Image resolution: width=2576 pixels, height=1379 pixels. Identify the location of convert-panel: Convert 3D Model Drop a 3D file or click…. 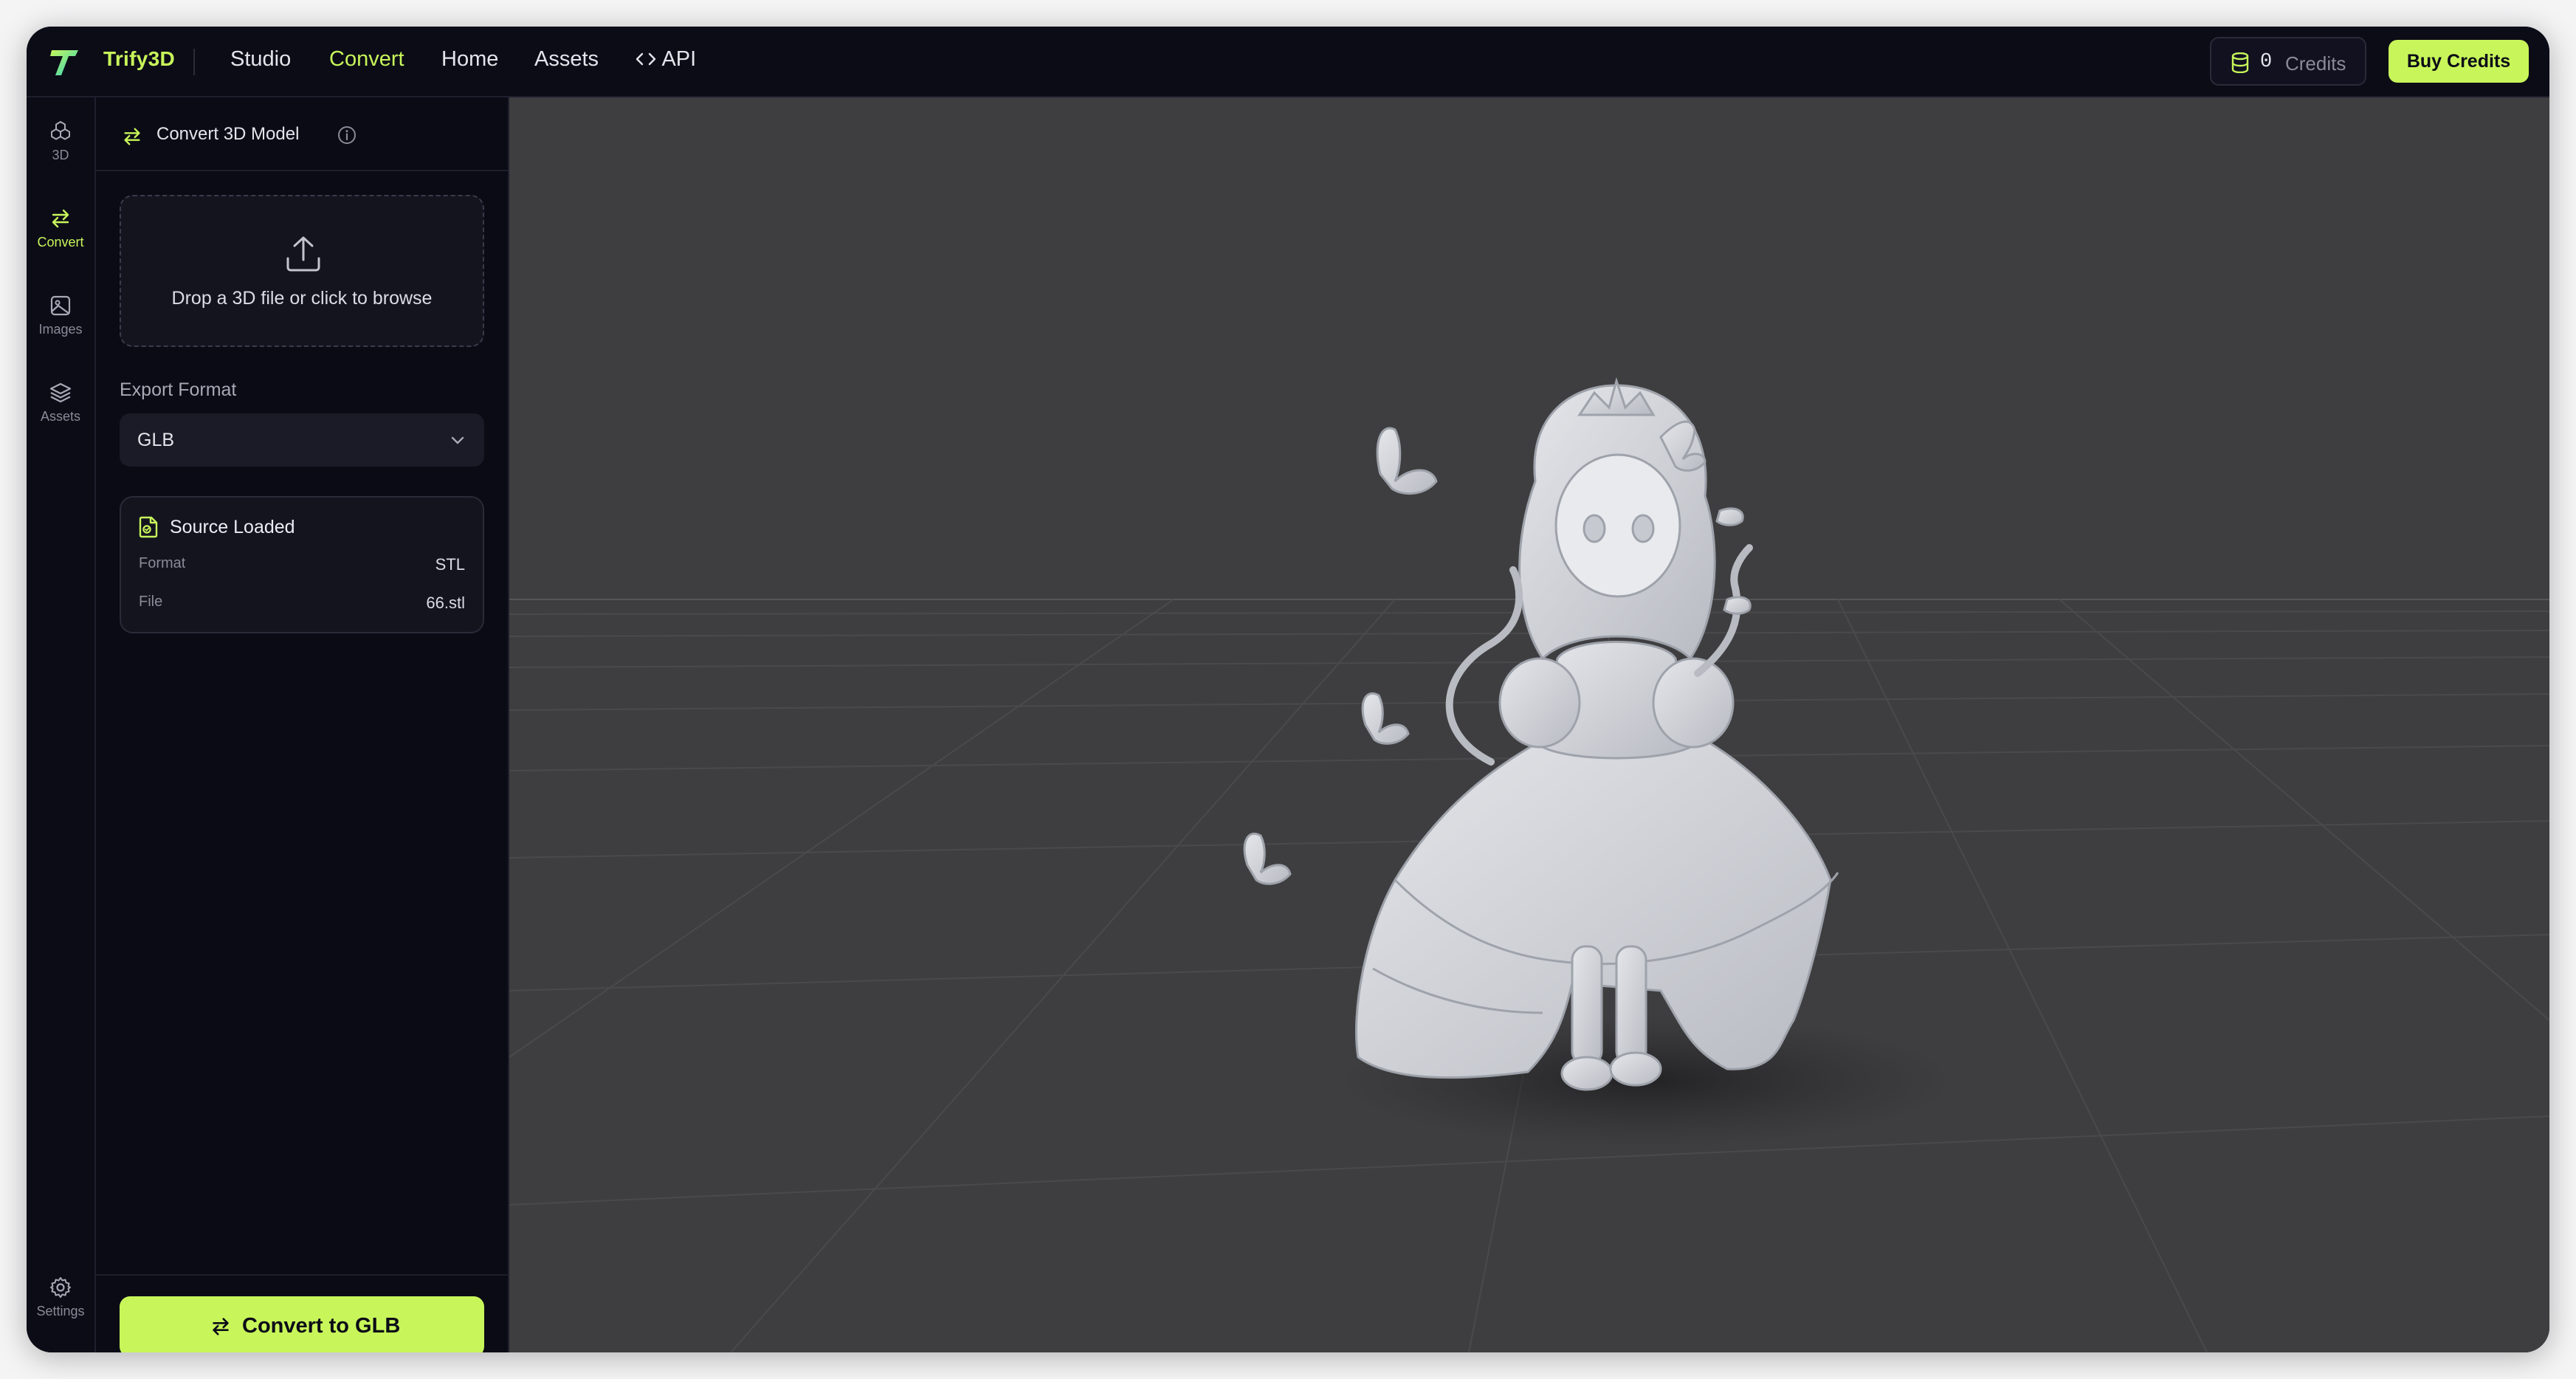
(303, 724).